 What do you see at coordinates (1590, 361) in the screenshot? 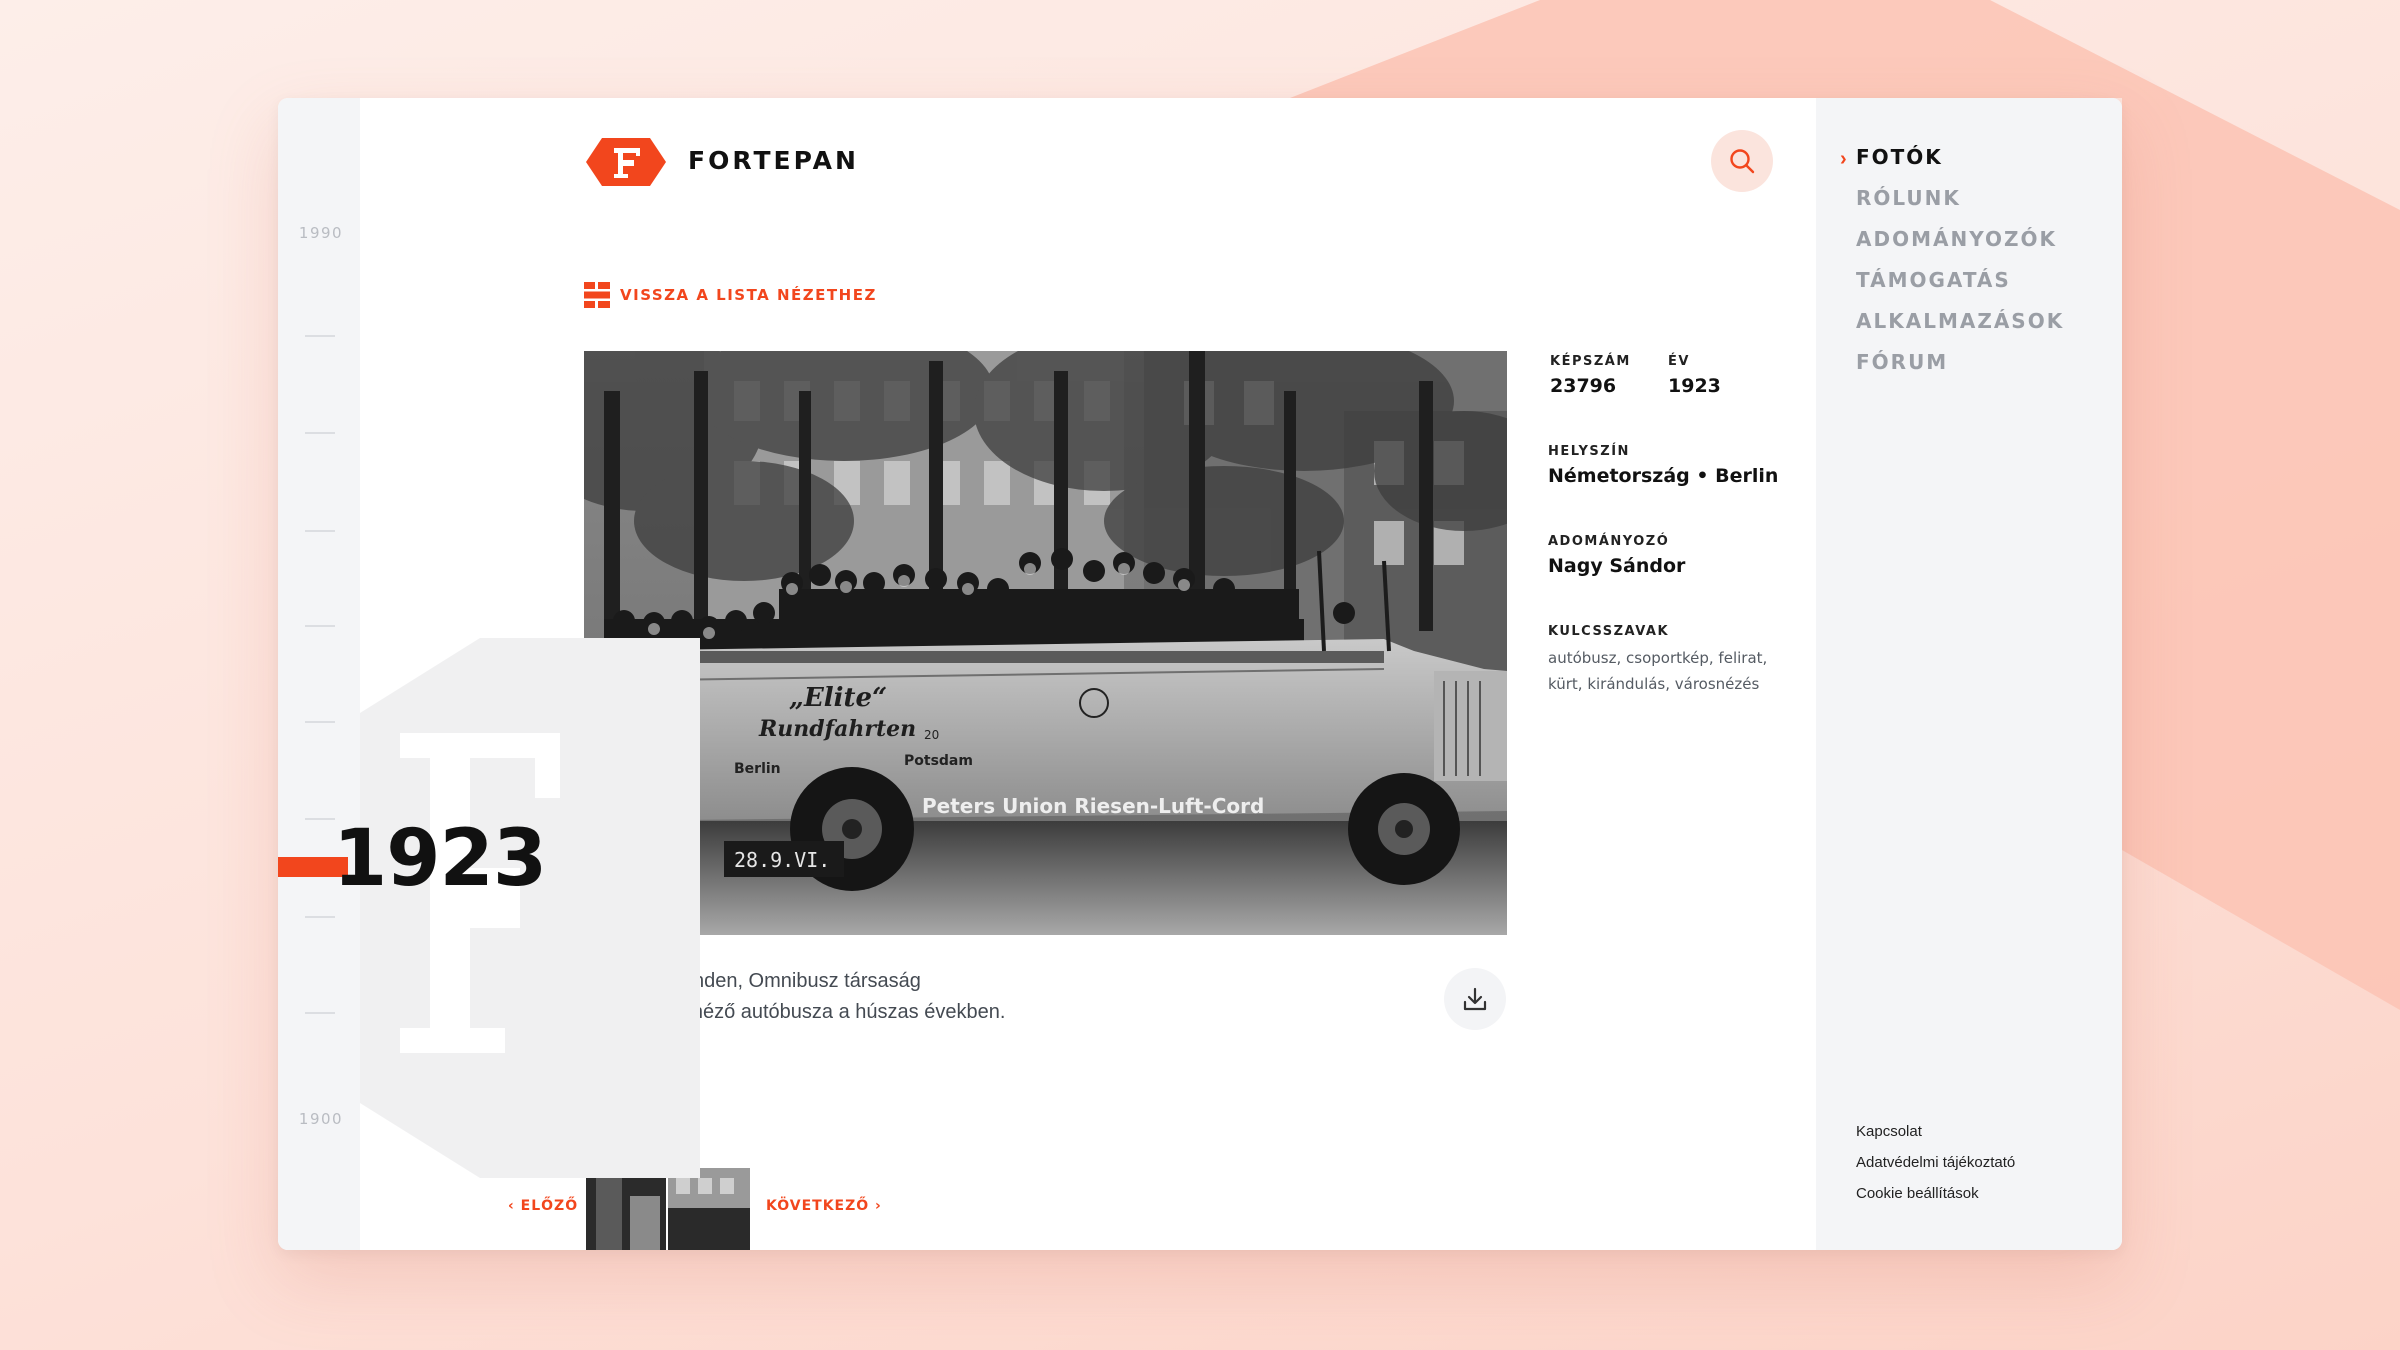
I see `meta-id-label: KÉPSZÁM` at bounding box center [1590, 361].